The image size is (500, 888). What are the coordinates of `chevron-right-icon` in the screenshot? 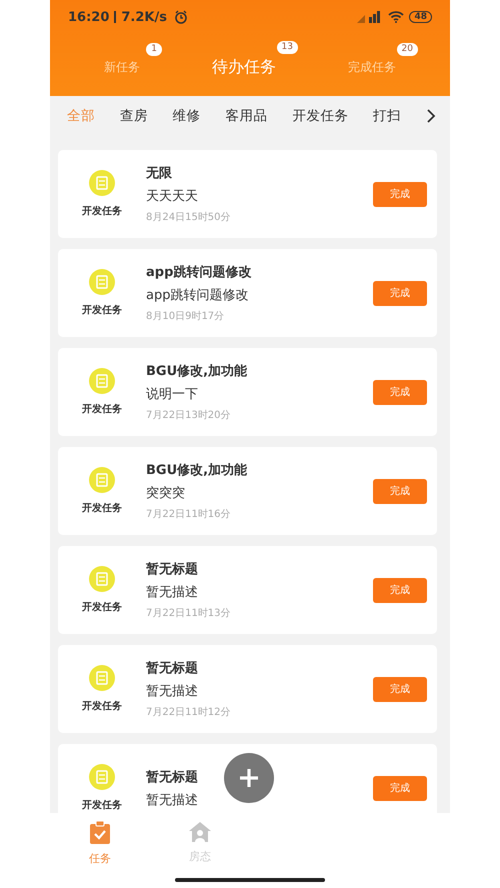 It's located at (431, 116).